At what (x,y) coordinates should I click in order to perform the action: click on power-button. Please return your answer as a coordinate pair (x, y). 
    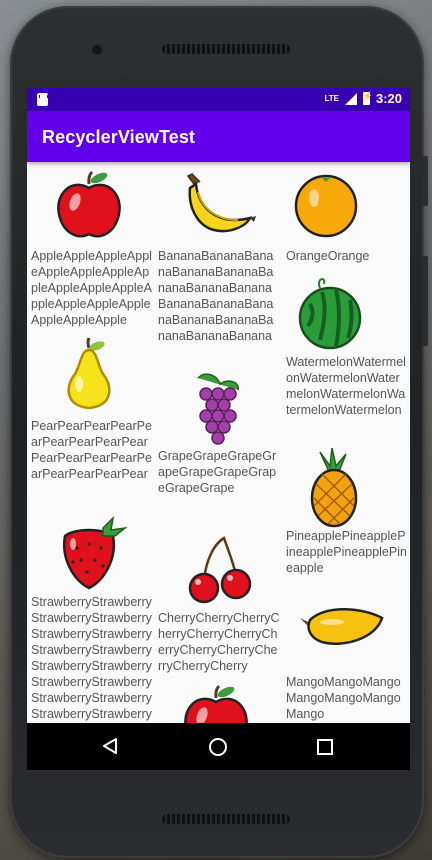
    Looking at the image, I should click on (425, 181).